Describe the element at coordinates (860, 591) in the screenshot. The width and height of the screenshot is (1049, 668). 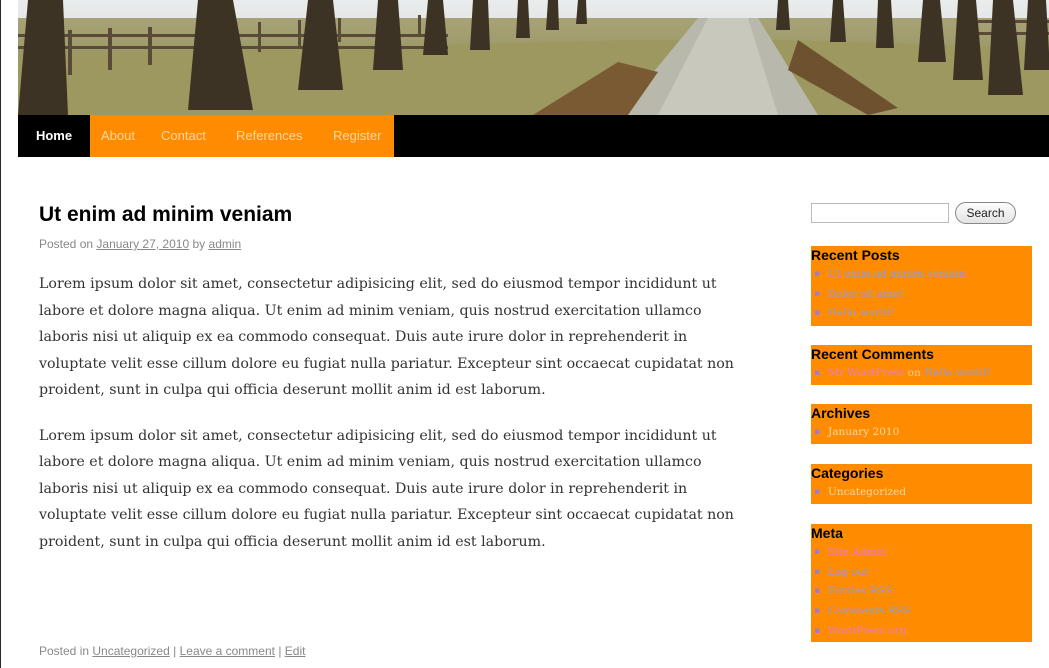
I see `entries-rss-link: Entries RSS` at that location.